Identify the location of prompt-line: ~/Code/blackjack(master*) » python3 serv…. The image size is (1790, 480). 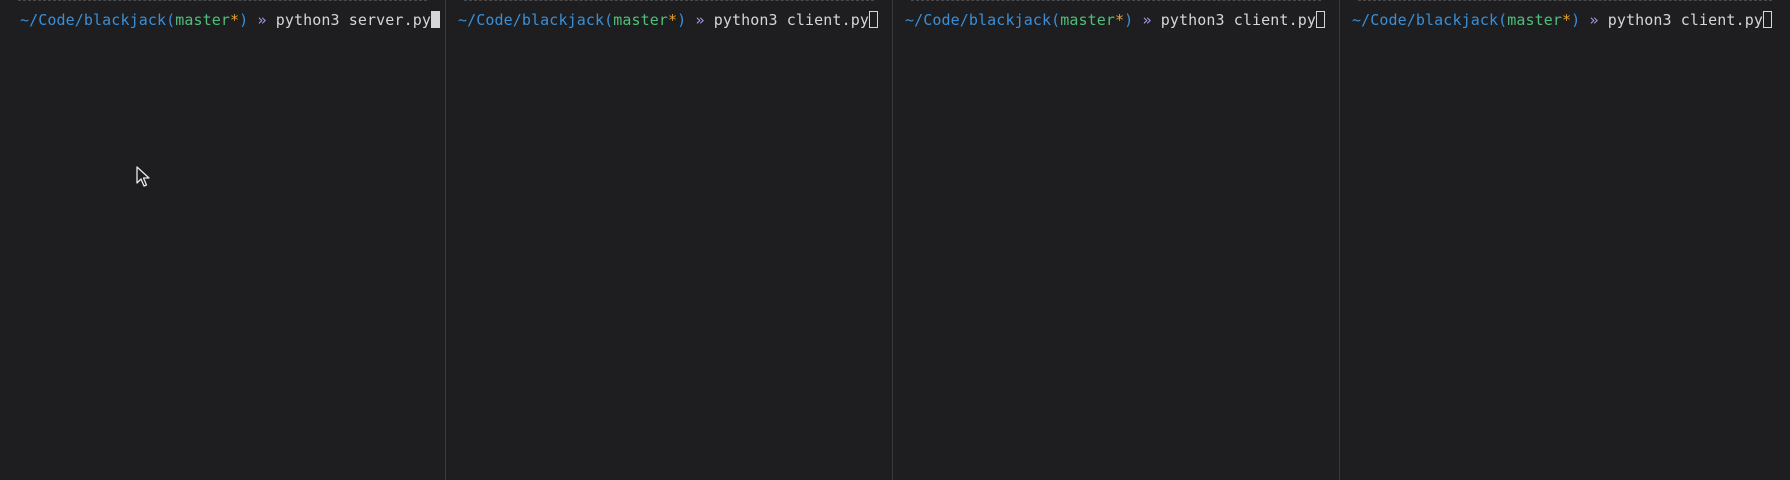
(230, 20).